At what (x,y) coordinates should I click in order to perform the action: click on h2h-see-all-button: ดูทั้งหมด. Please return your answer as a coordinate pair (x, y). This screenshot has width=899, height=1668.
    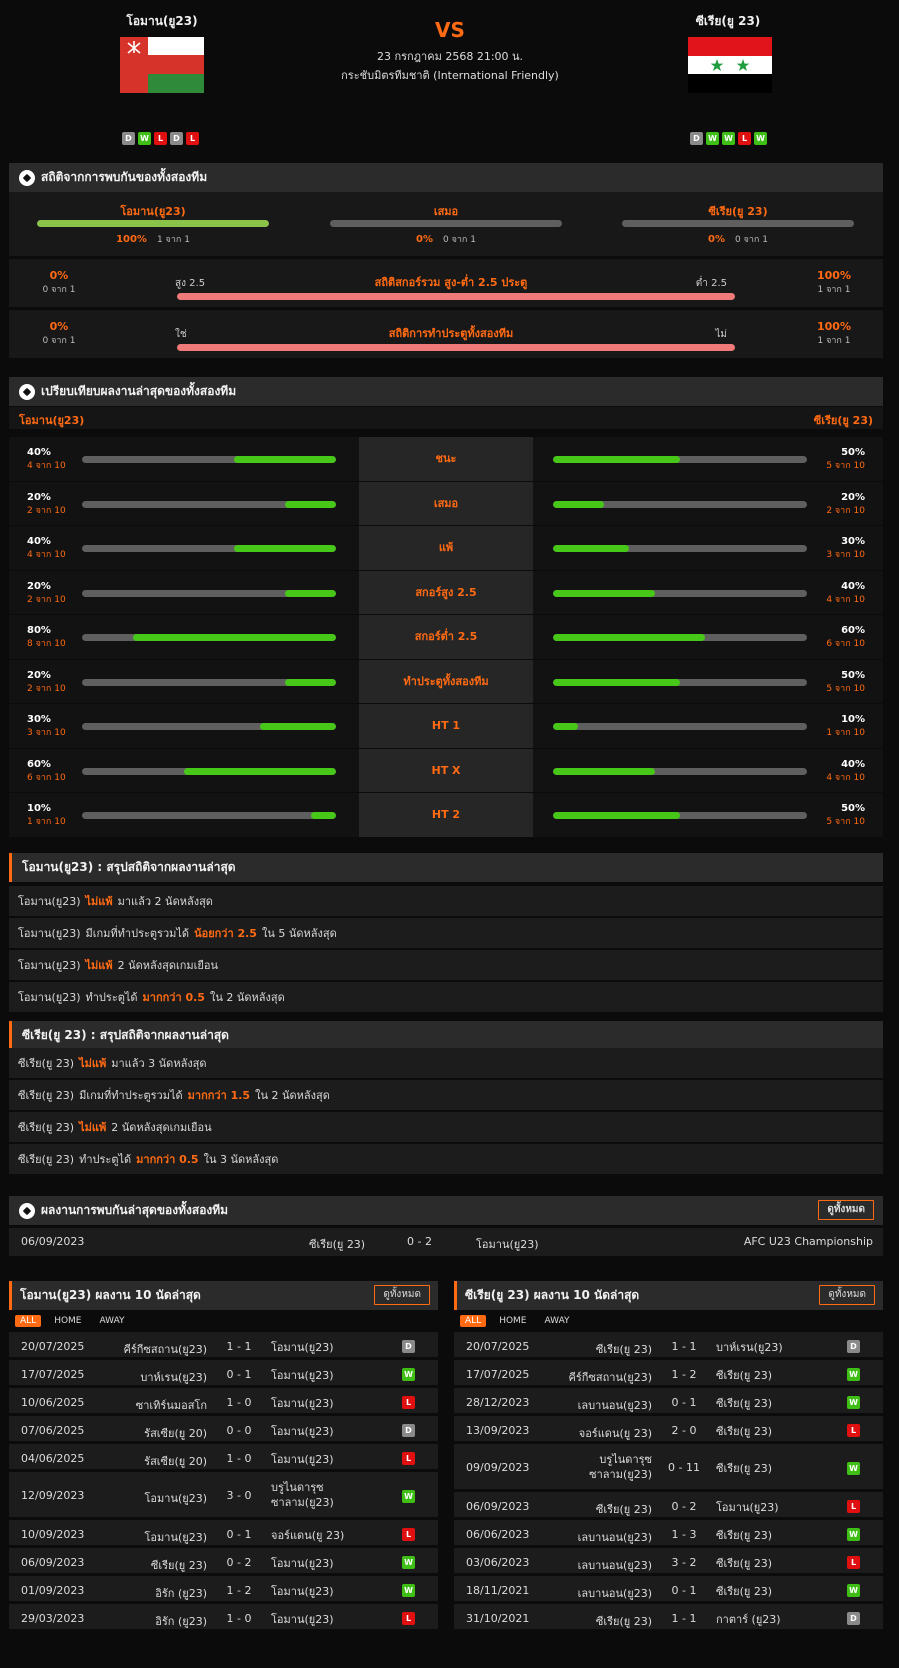
    Looking at the image, I should click on (846, 1210).